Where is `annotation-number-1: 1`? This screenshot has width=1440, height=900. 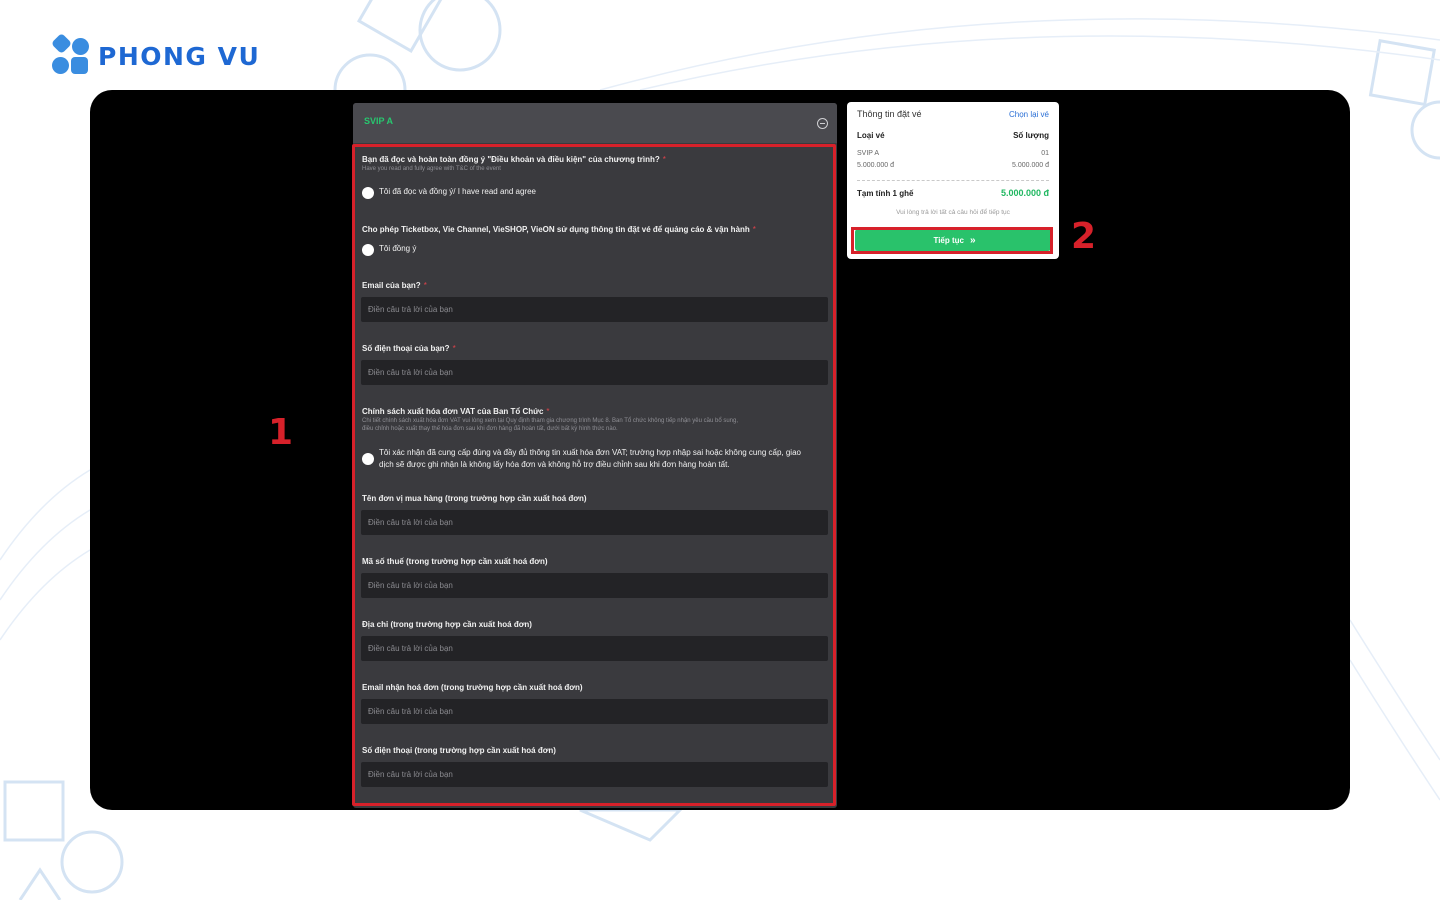 annotation-number-1: 1 is located at coordinates (281, 432).